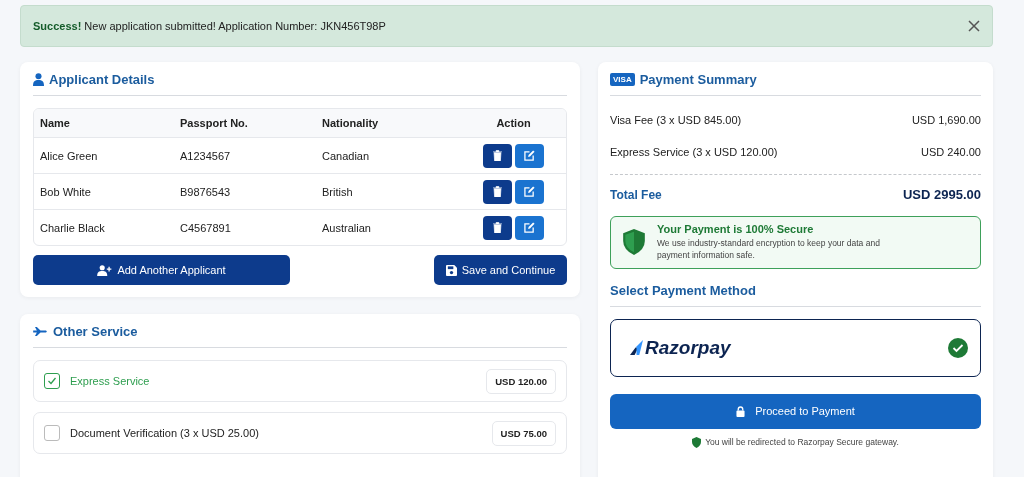  What do you see at coordinates (946, 120) in the screenshot?
I see `fee-amount: USD 1,690.00` at bounding box center [946, 120].